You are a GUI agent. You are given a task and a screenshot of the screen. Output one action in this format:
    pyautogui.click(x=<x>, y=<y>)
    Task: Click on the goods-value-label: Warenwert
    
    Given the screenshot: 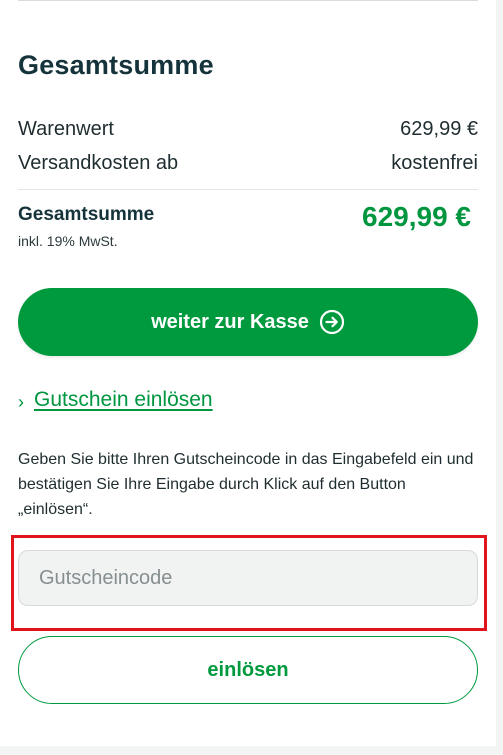 What is the action you would take?
    pyautogui.click(x=66, y=129)
    